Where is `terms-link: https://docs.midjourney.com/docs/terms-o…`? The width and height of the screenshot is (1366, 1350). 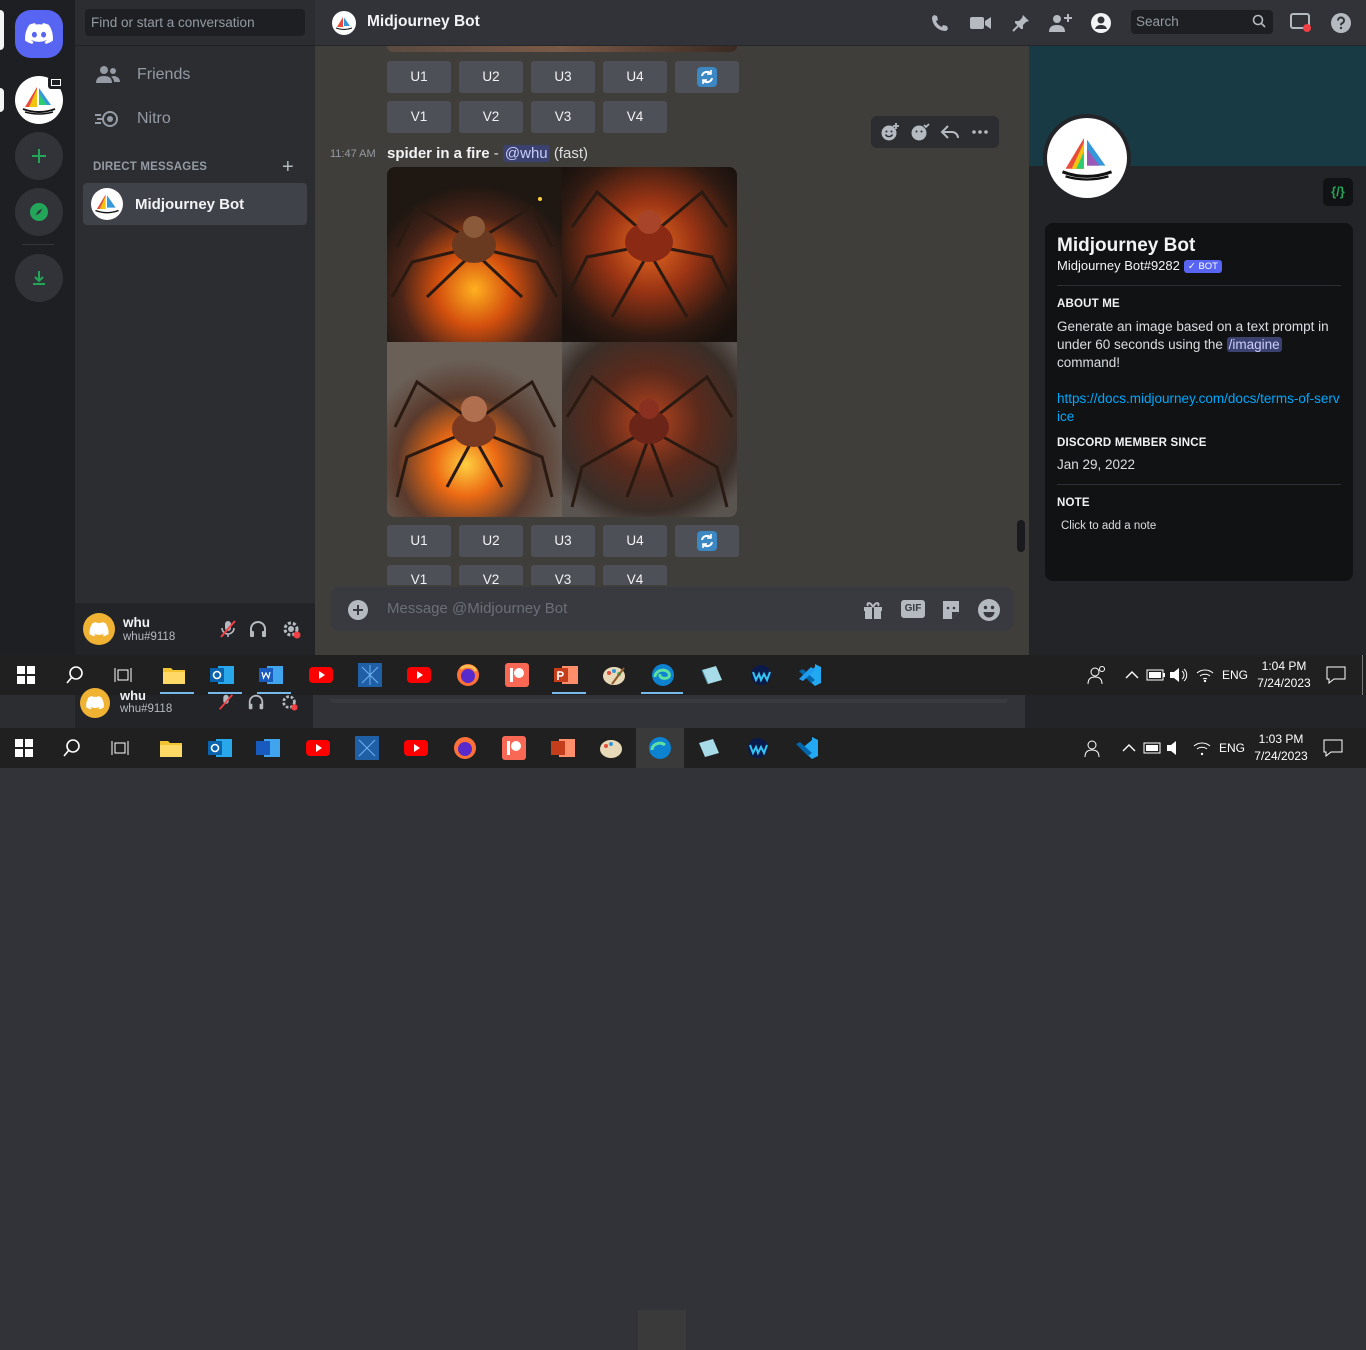 terms-link: https://docs.midjourney.com/docs/terms-o… is located at coordinates (1199, 408).